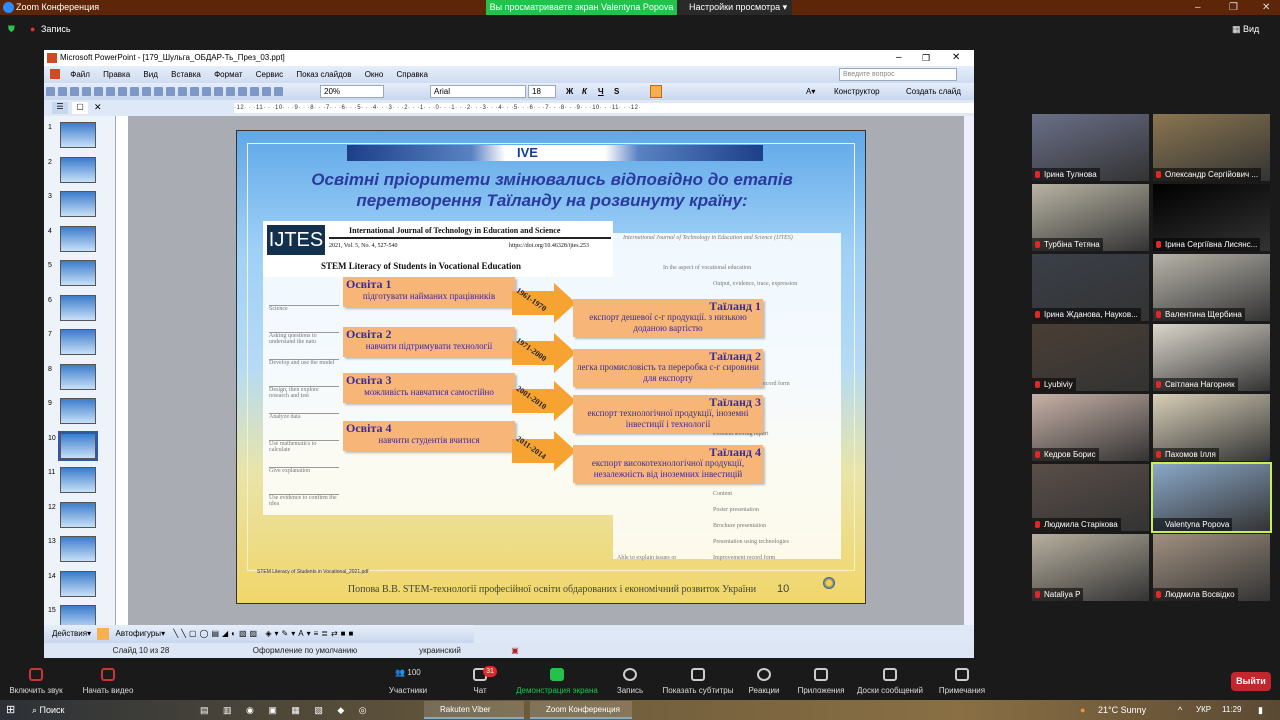  I want to click on slide-thumbnail: 9, so click(81, 415).